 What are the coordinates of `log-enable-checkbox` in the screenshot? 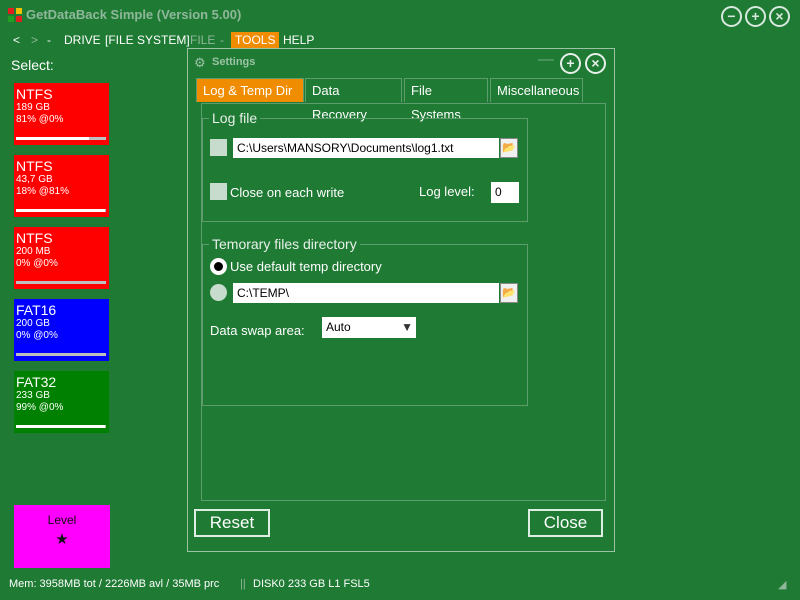 It's located at (218, 147).